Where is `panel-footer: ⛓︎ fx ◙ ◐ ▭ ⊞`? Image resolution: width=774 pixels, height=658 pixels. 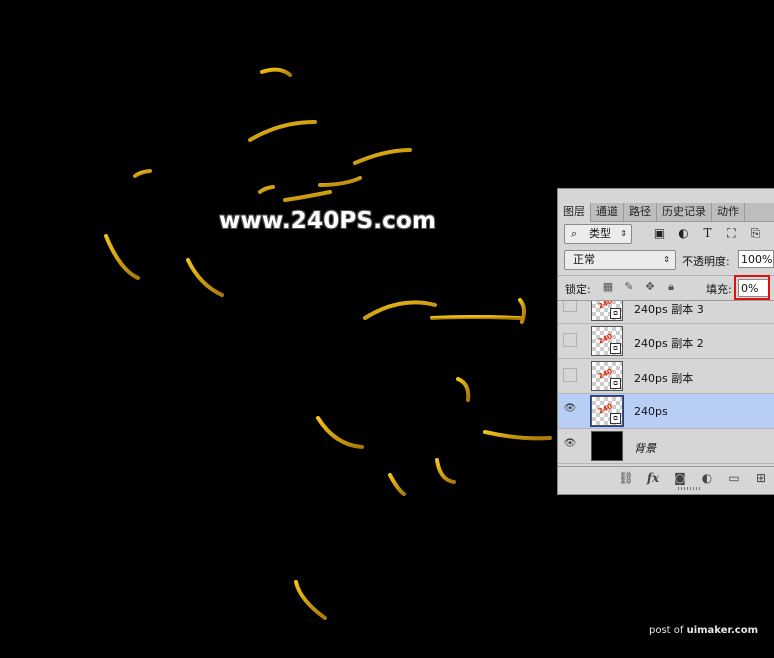
panel-footer: ⛓︎ fx ◙ ◐ ▭ ⊞ is located at coordinates (666, 477).